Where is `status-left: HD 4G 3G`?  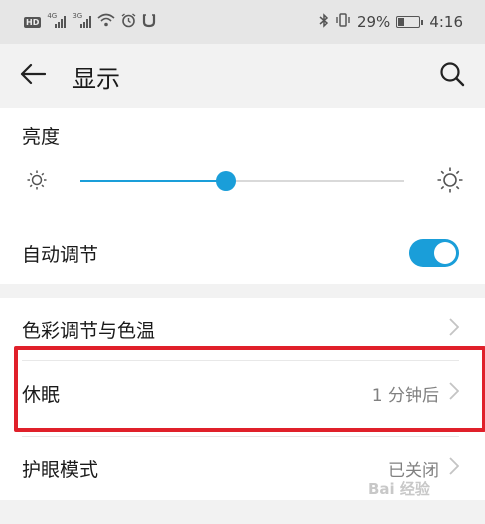 status-left: HD 4G 3G is located at coordinates (90, 22).